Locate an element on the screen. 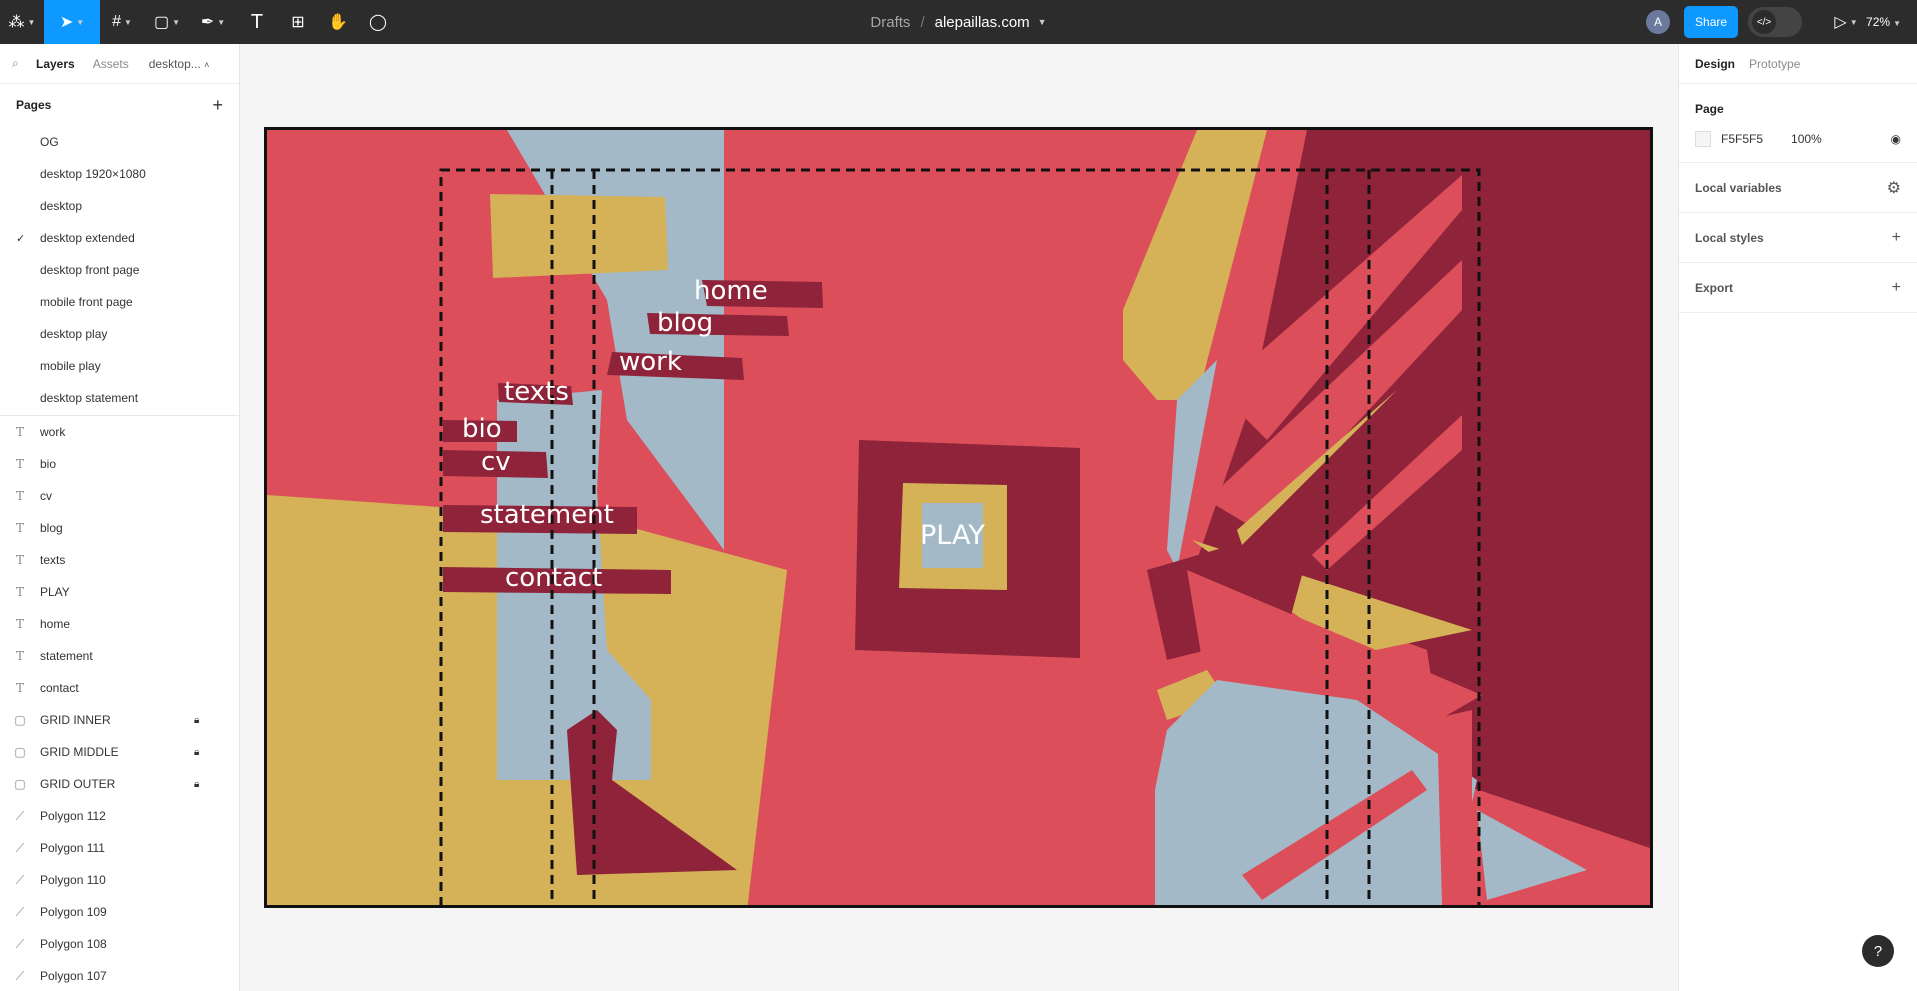 The width and height of the screenshot is (1917, 991). layer-item: ▢ GRID INNER 🔒︎ is located at coordinates (119, 720).